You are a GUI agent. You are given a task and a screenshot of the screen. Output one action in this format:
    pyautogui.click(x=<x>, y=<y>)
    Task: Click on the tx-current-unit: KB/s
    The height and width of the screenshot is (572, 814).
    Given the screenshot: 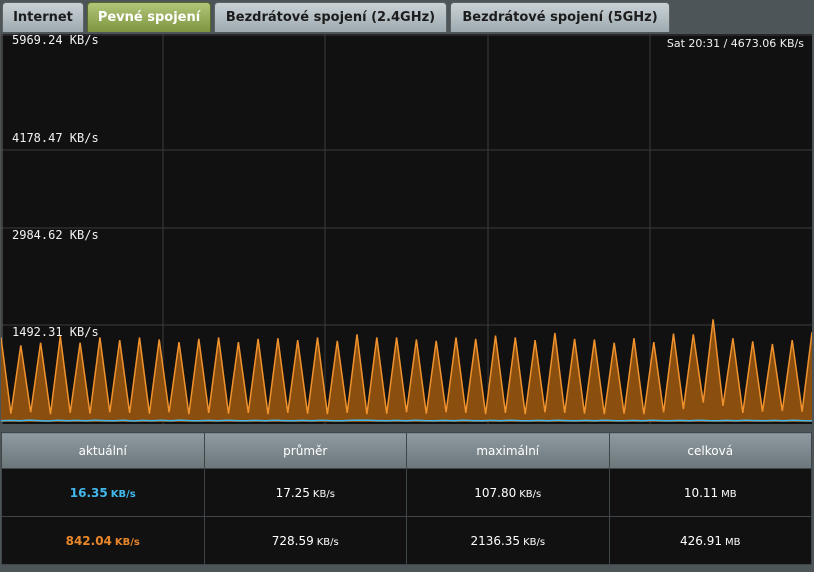 What is the action you would take?
    pyautogui.click(x=127, y=542)
    